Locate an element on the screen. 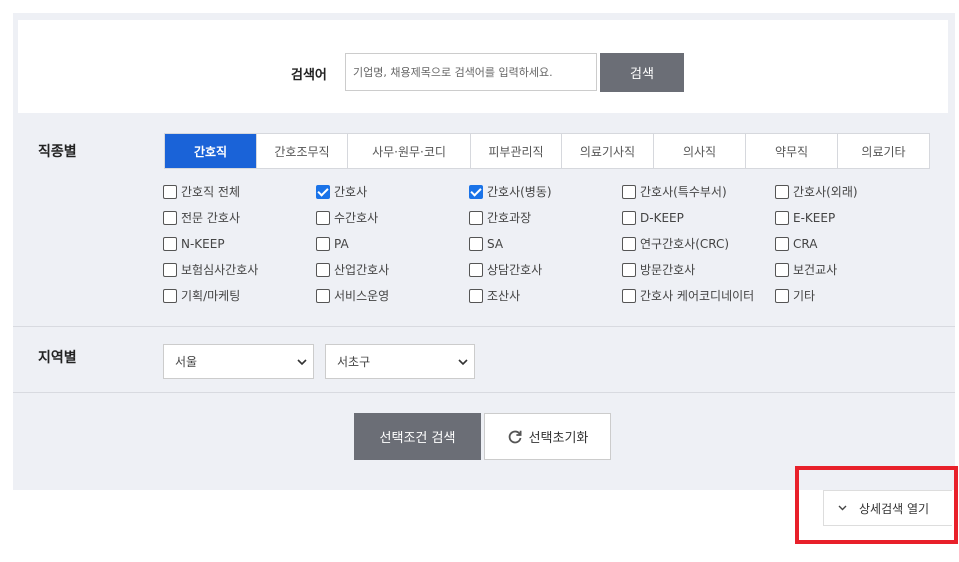 This screenshot has height=562, width=959. job-option-checkbox: 산업간호사 is located at coordinates (392, 269).